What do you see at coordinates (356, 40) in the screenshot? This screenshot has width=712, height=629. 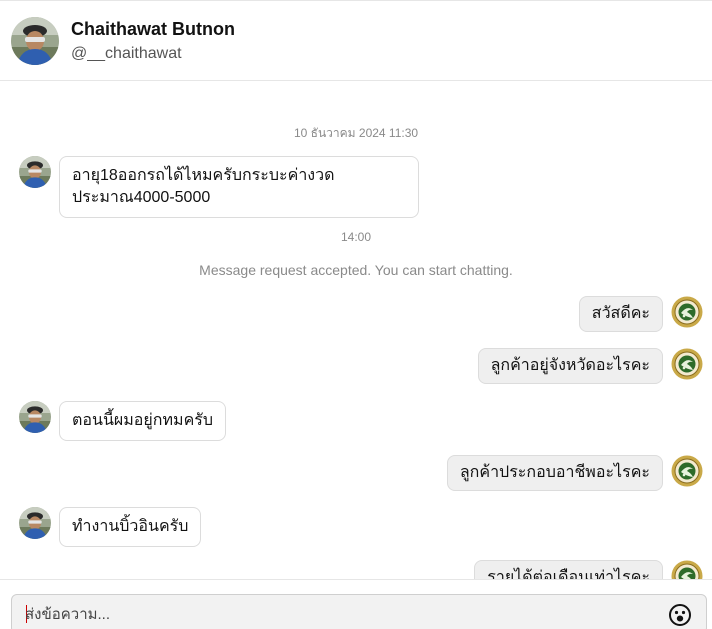 I see `chat-header: Chaithawat Butnon @__chaithawat` at bounding box center [356, 40].